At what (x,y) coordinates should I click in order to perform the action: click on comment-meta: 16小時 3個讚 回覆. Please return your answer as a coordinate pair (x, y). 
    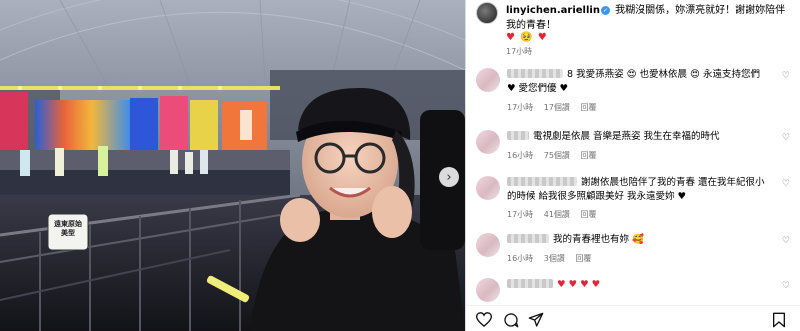
    Looking at the image, I should click on (553, 258).